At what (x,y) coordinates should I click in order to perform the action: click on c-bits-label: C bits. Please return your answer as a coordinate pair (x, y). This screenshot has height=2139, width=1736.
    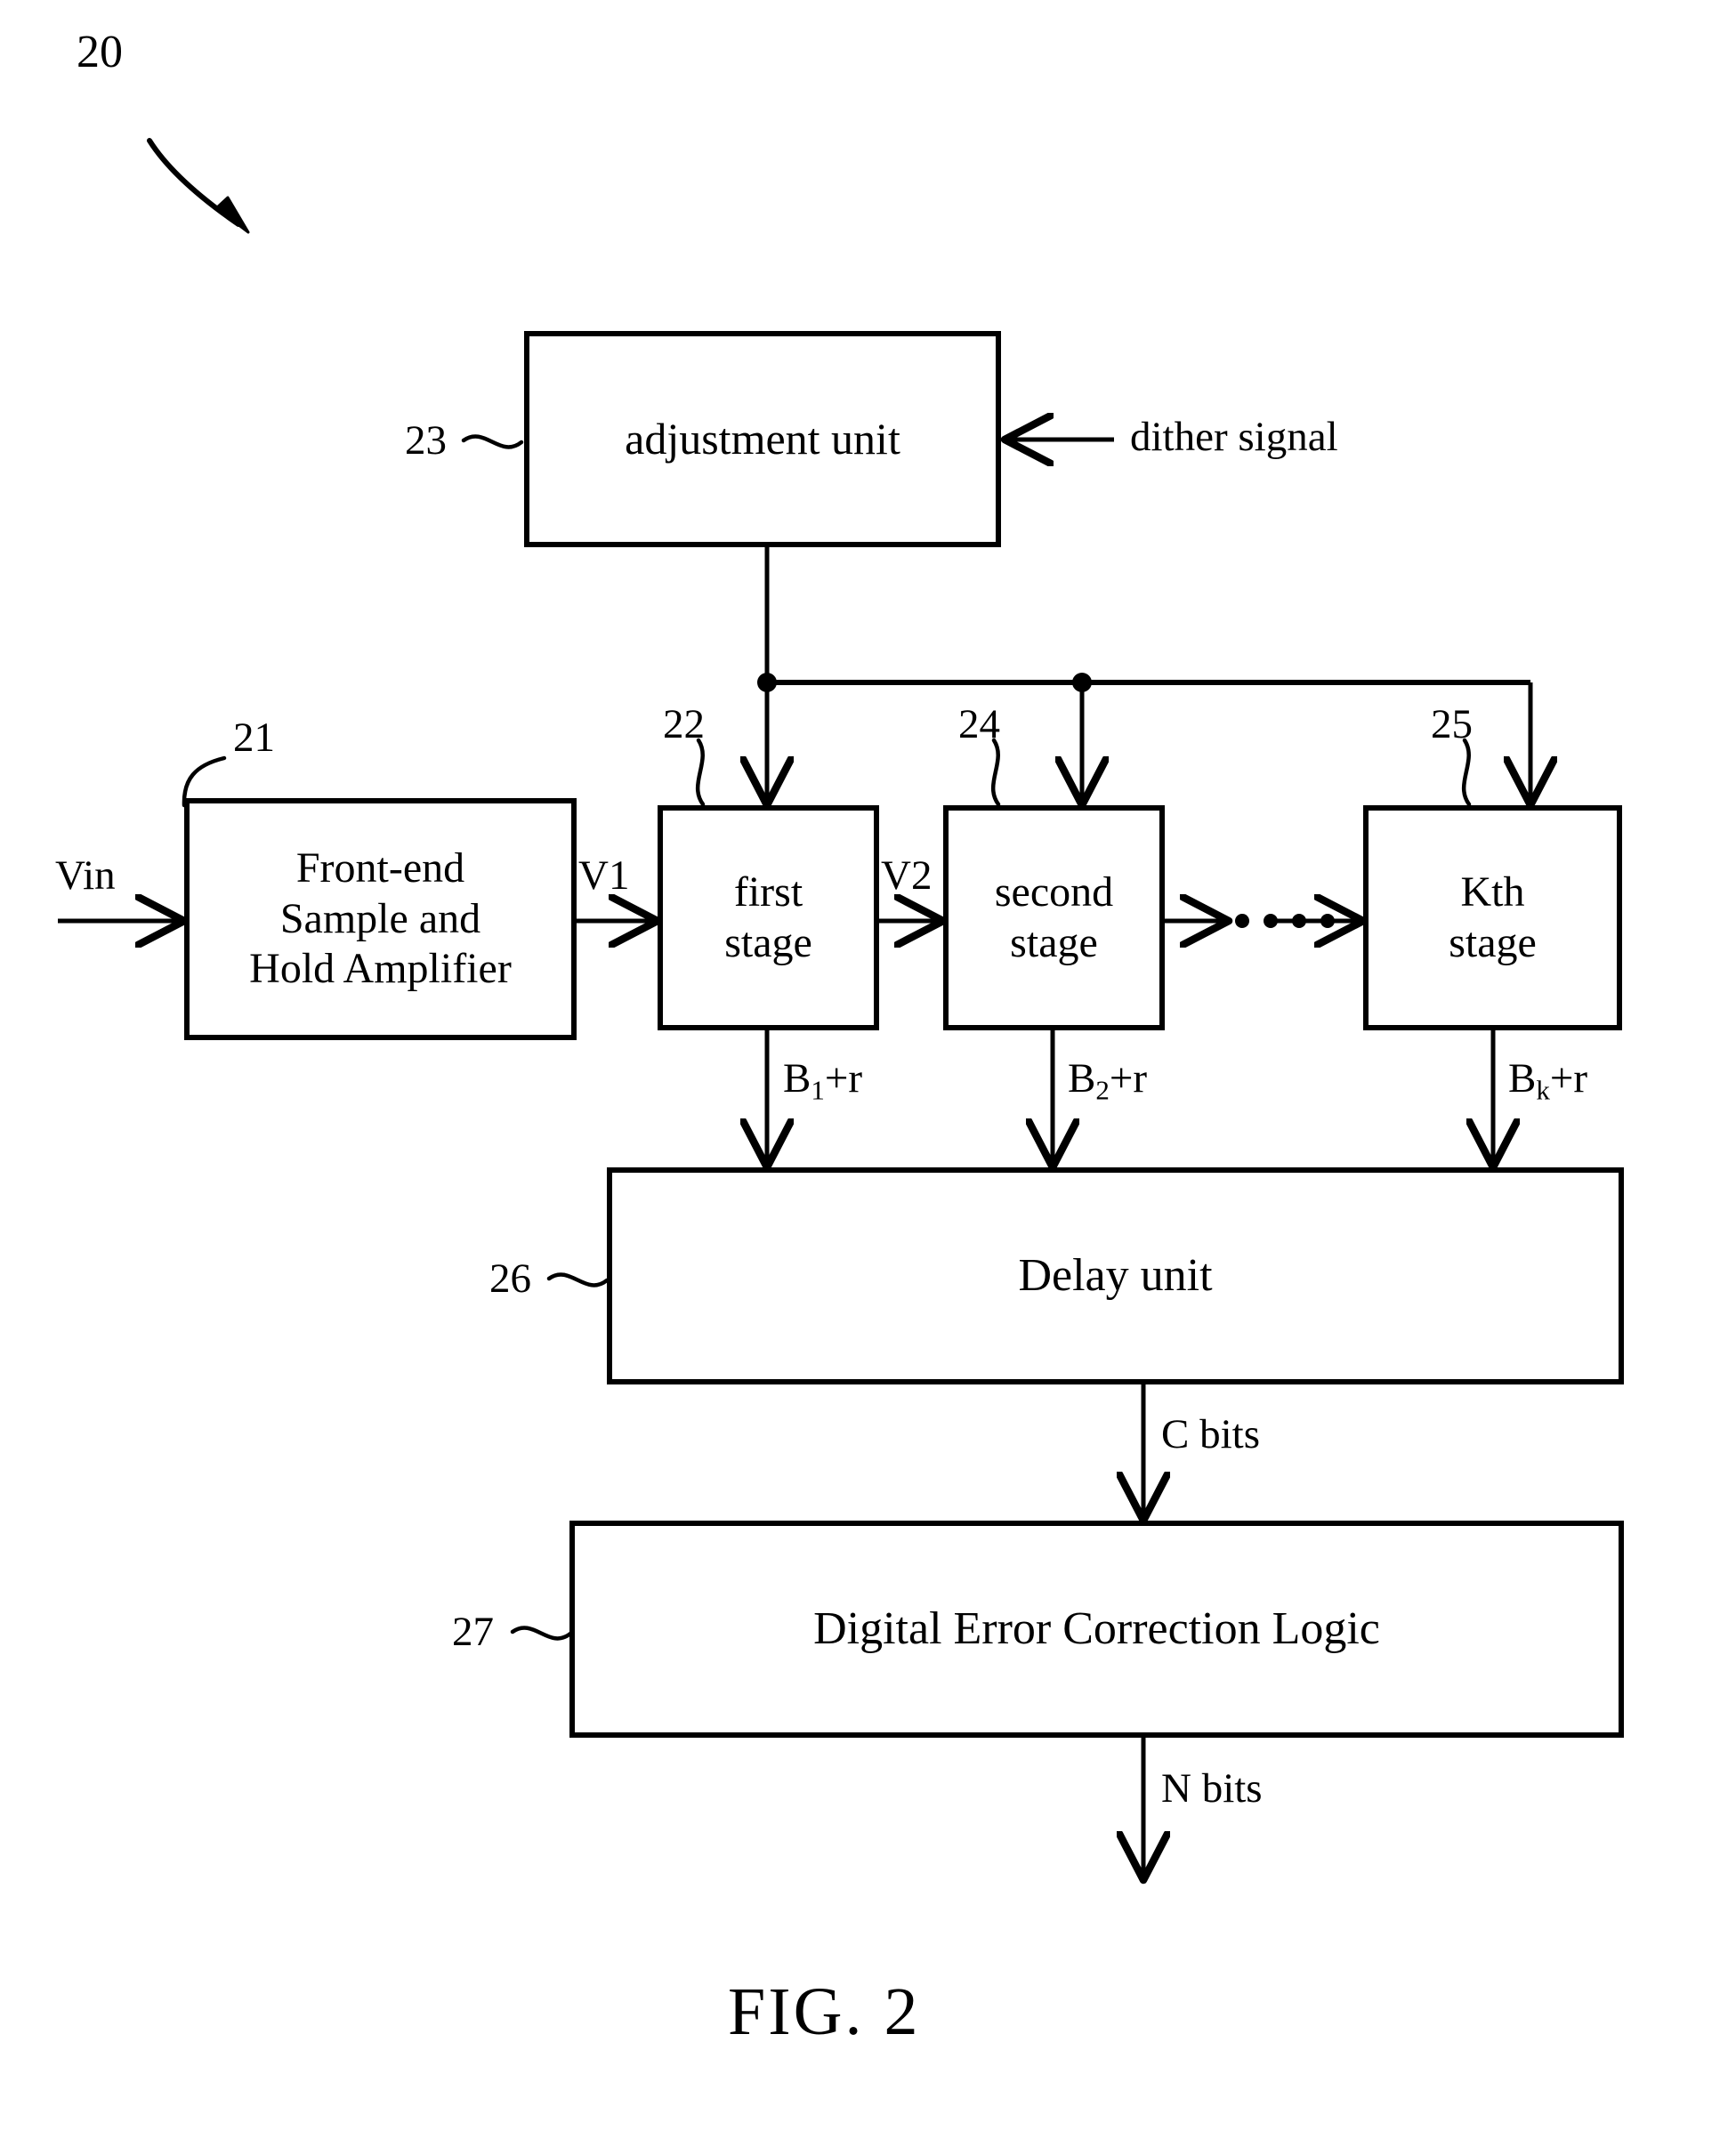
    Looking at the image, I should click on (1211, 1434).